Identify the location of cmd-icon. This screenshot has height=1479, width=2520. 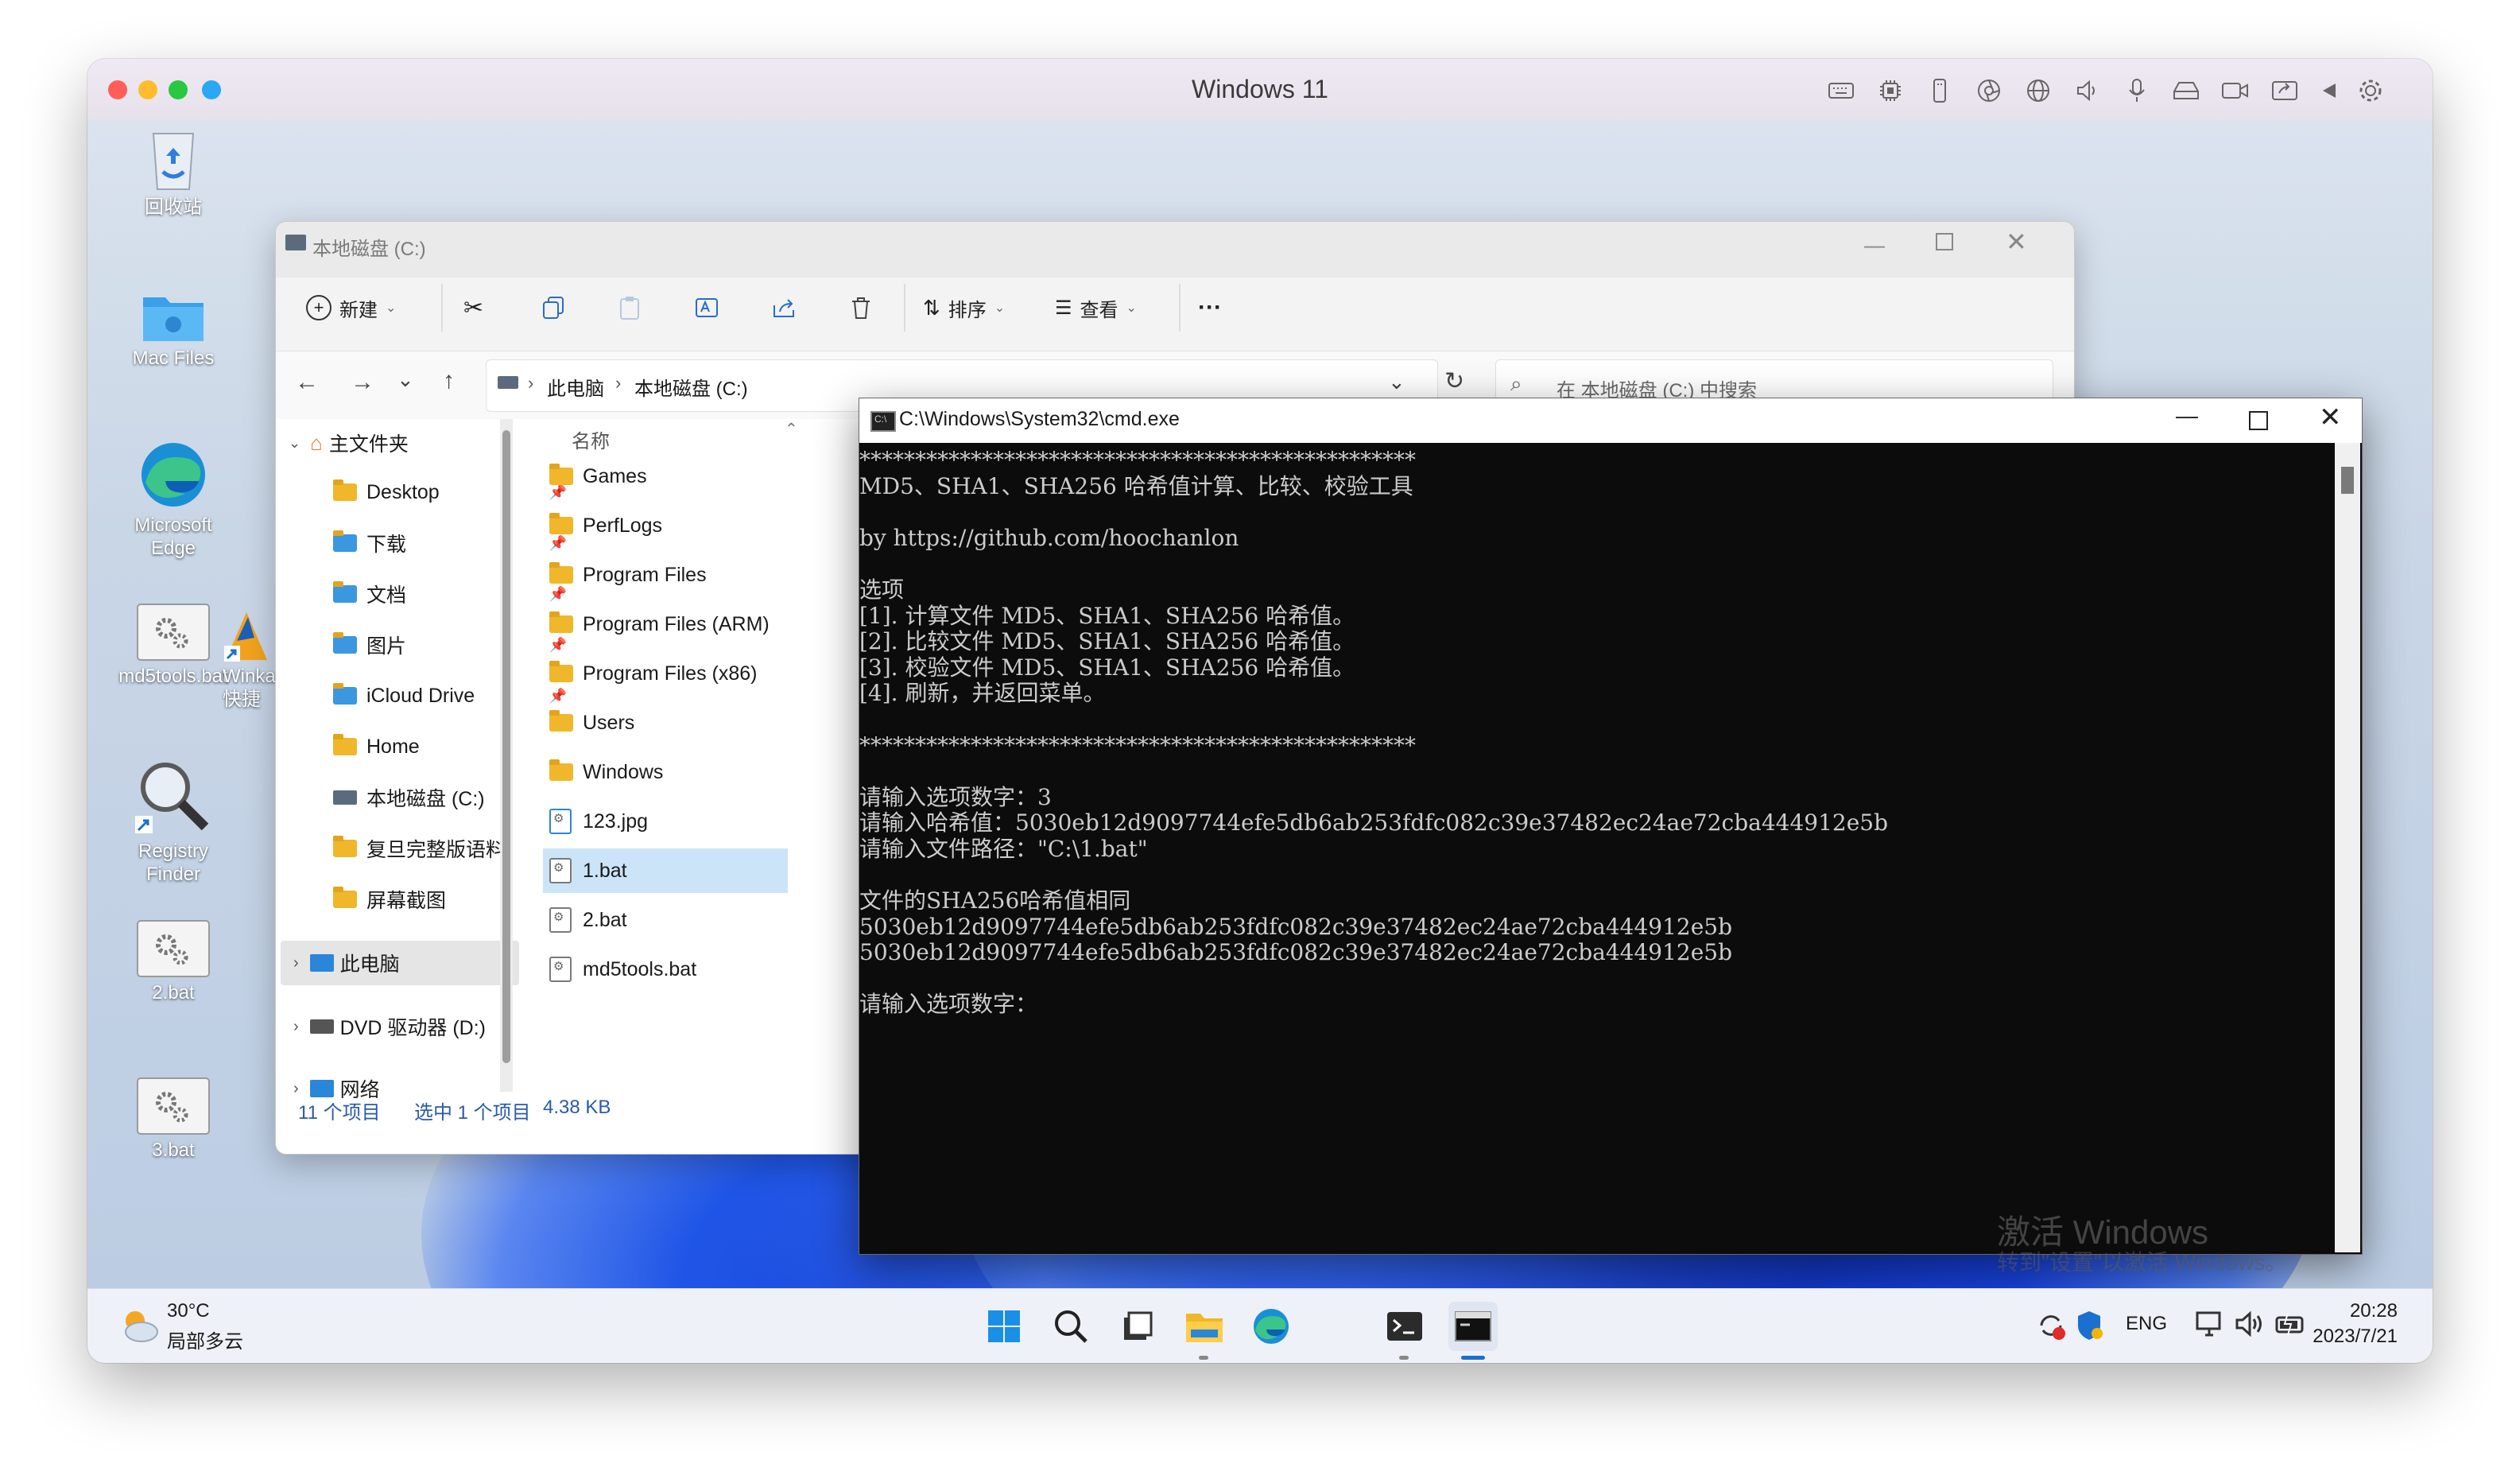
(1473, 1326).